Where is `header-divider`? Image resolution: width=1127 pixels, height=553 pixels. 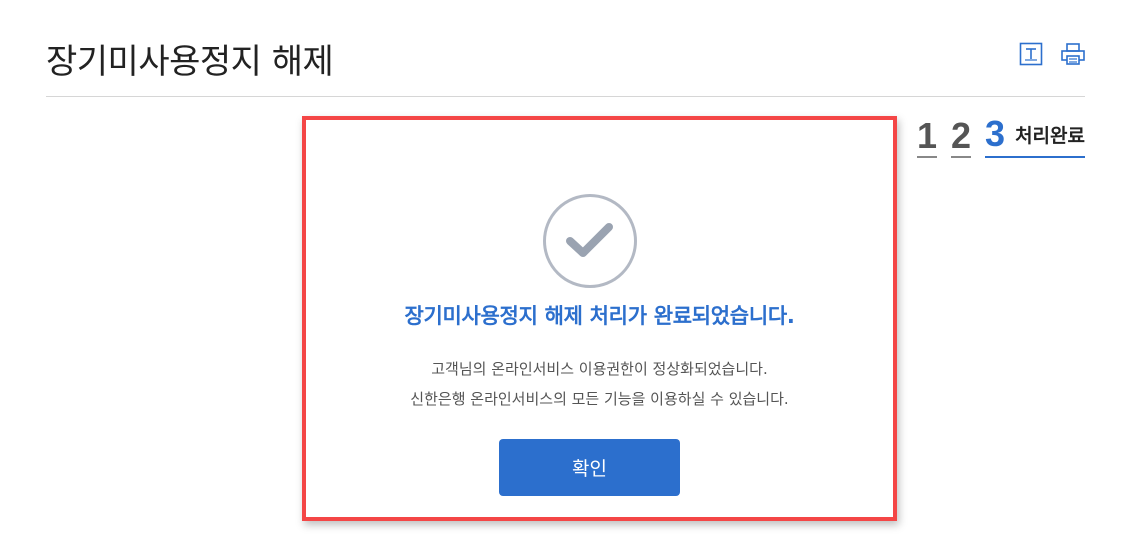
header-divider is located at coordinates (565, 96).